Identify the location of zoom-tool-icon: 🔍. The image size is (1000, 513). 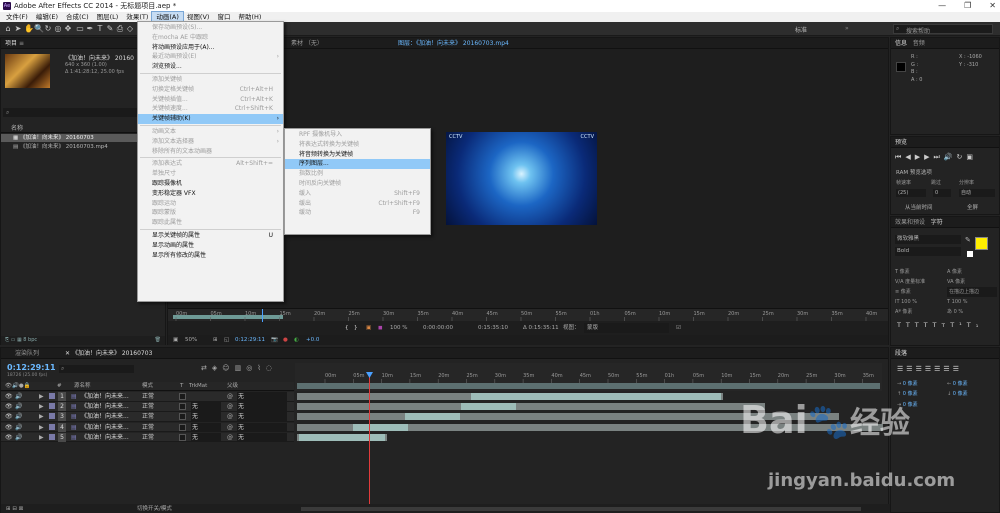
(39, 28).